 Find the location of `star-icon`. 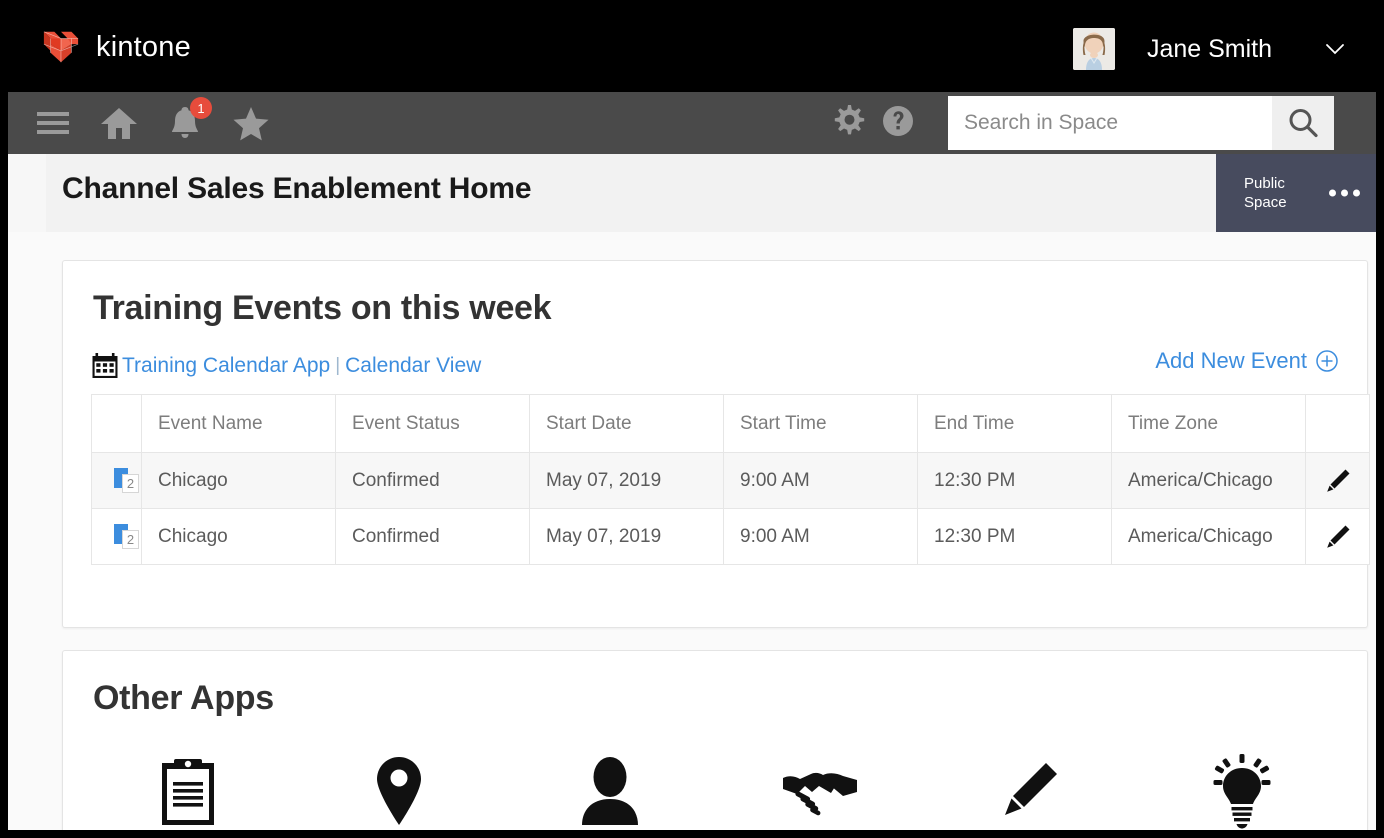

star-icon is located at coordinates (251, 124).